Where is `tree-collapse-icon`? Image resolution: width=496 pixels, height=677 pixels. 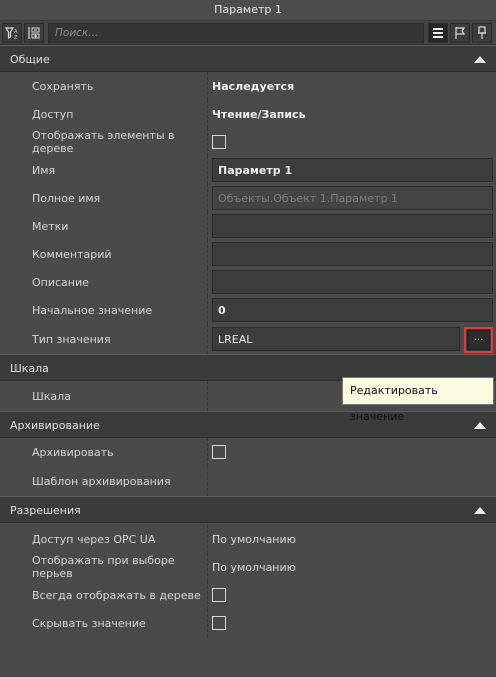 tree-collapse-icon is located at coordinates (34, 32).